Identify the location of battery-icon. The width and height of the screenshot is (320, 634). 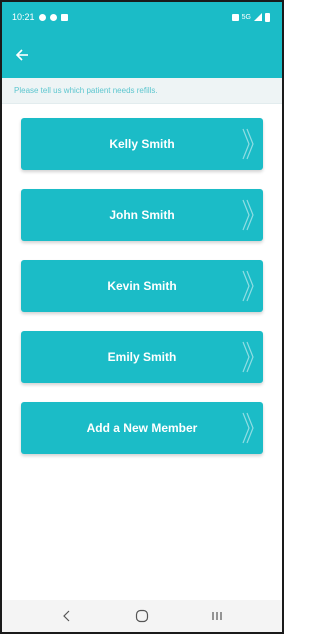
(267, 17).